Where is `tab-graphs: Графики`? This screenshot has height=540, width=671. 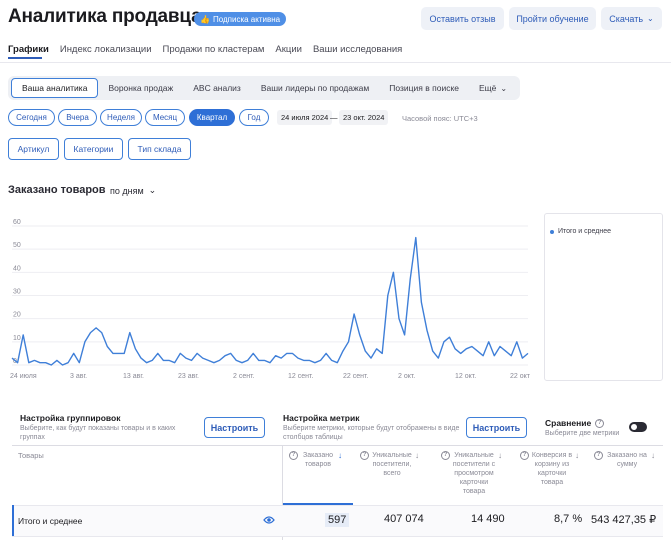
tab-graphs: Графики is located at coordinates (28, 49).